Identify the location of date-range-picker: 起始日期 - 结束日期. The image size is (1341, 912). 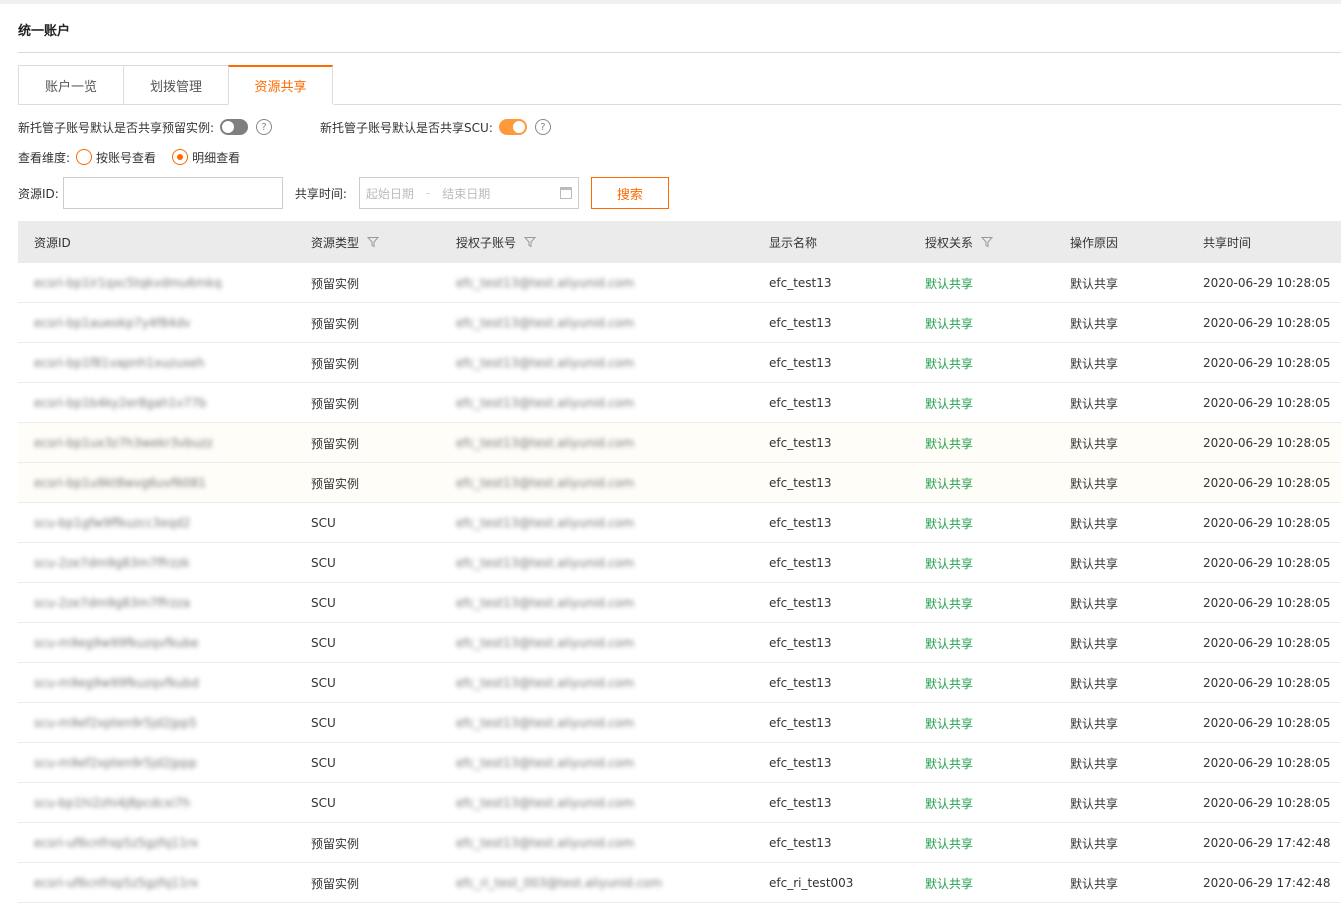
(468, 193).